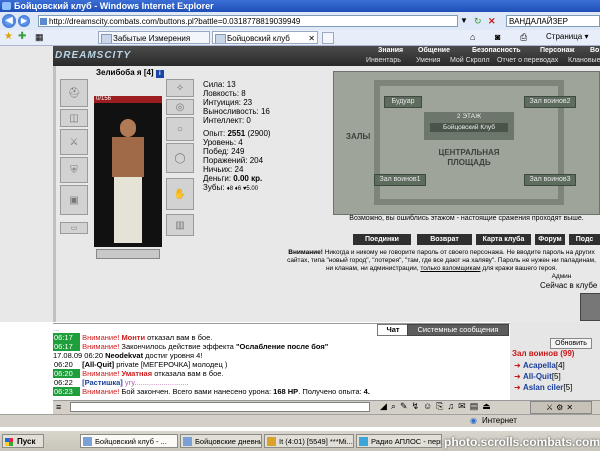 This screenshot has width=600, height=451. Describe the element at coordinates (40, 37) in the screenshot. I see `tab-grid-icon: ▦` at that location.